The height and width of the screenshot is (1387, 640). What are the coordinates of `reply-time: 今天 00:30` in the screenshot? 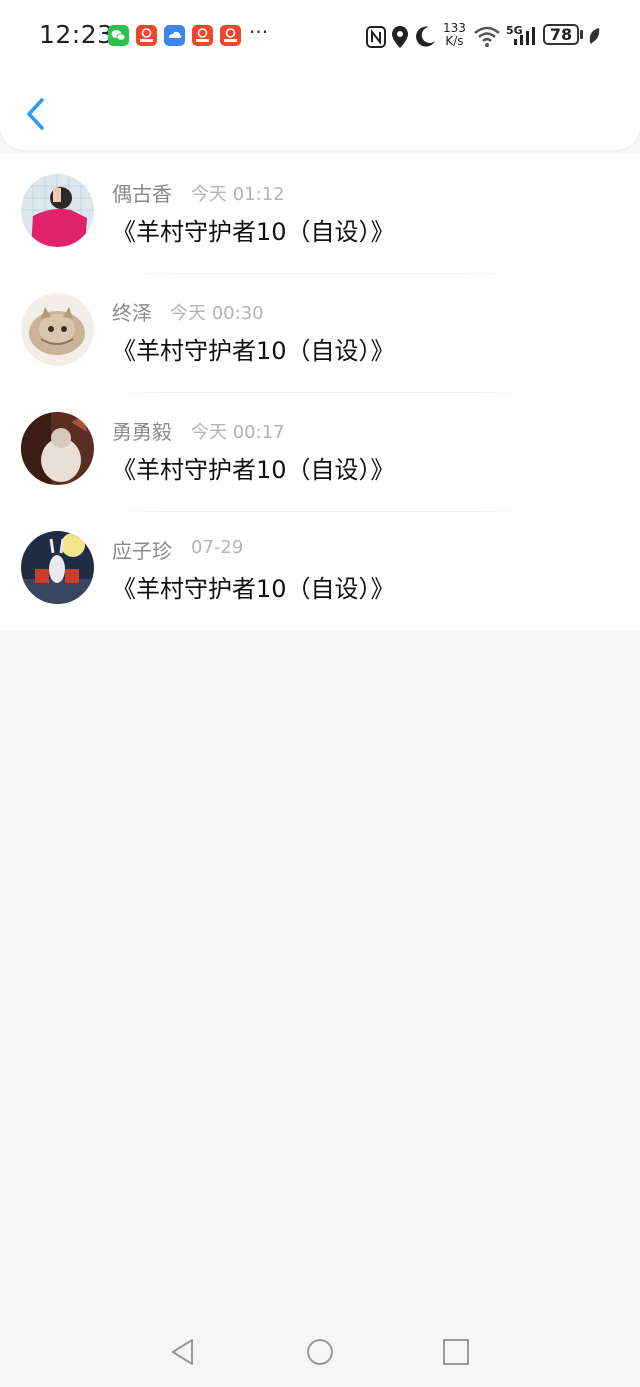 It's located at (217, 313).